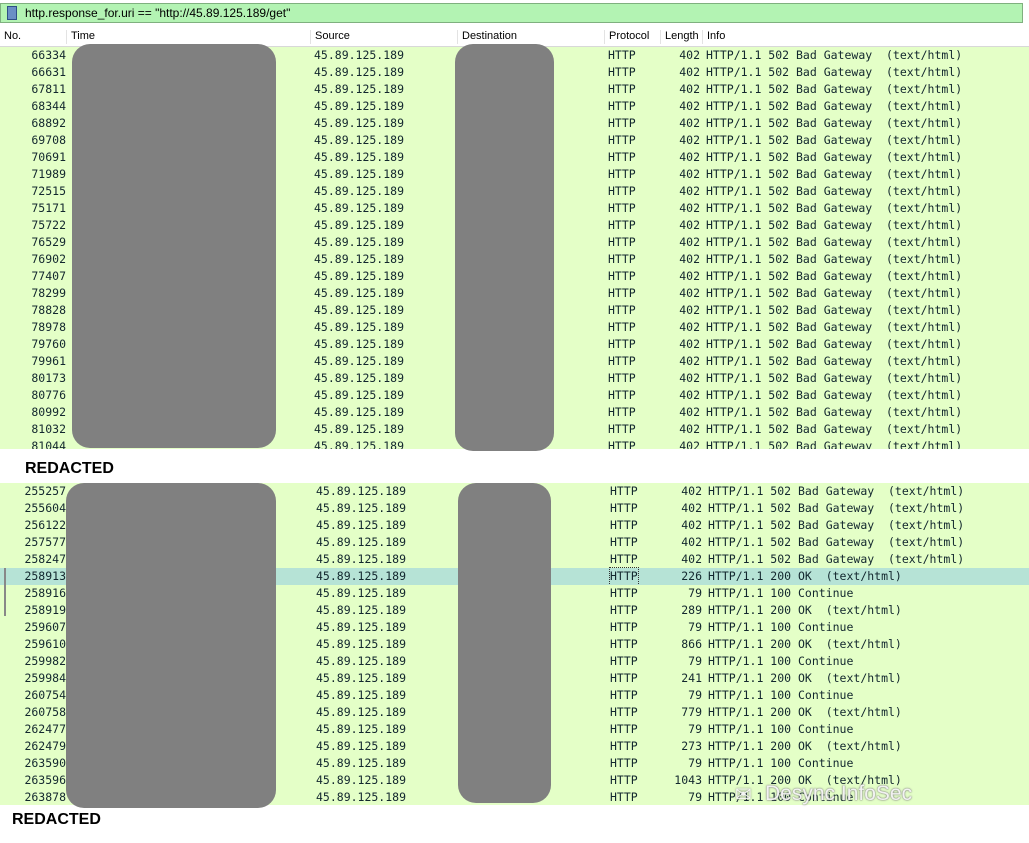 This screenshot has width=1029, height=843. What do you see at coordinates (865, 37) in the screenshot?
I see `column-header-info: Info` at bounding box center [865, 37].